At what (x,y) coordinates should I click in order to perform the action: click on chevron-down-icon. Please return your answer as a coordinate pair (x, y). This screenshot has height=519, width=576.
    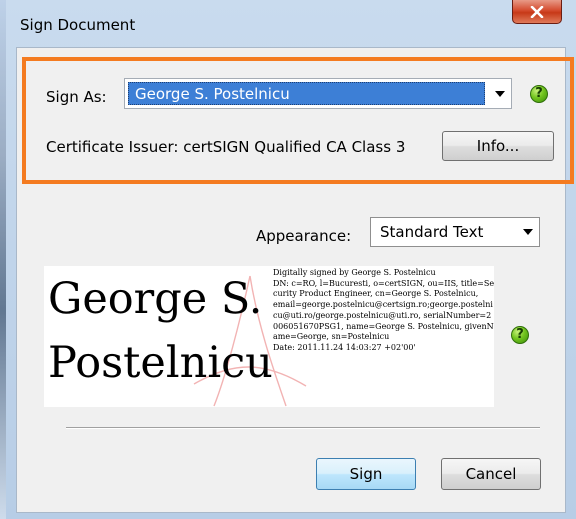
    Looking at the image, I should click on (528, 232).